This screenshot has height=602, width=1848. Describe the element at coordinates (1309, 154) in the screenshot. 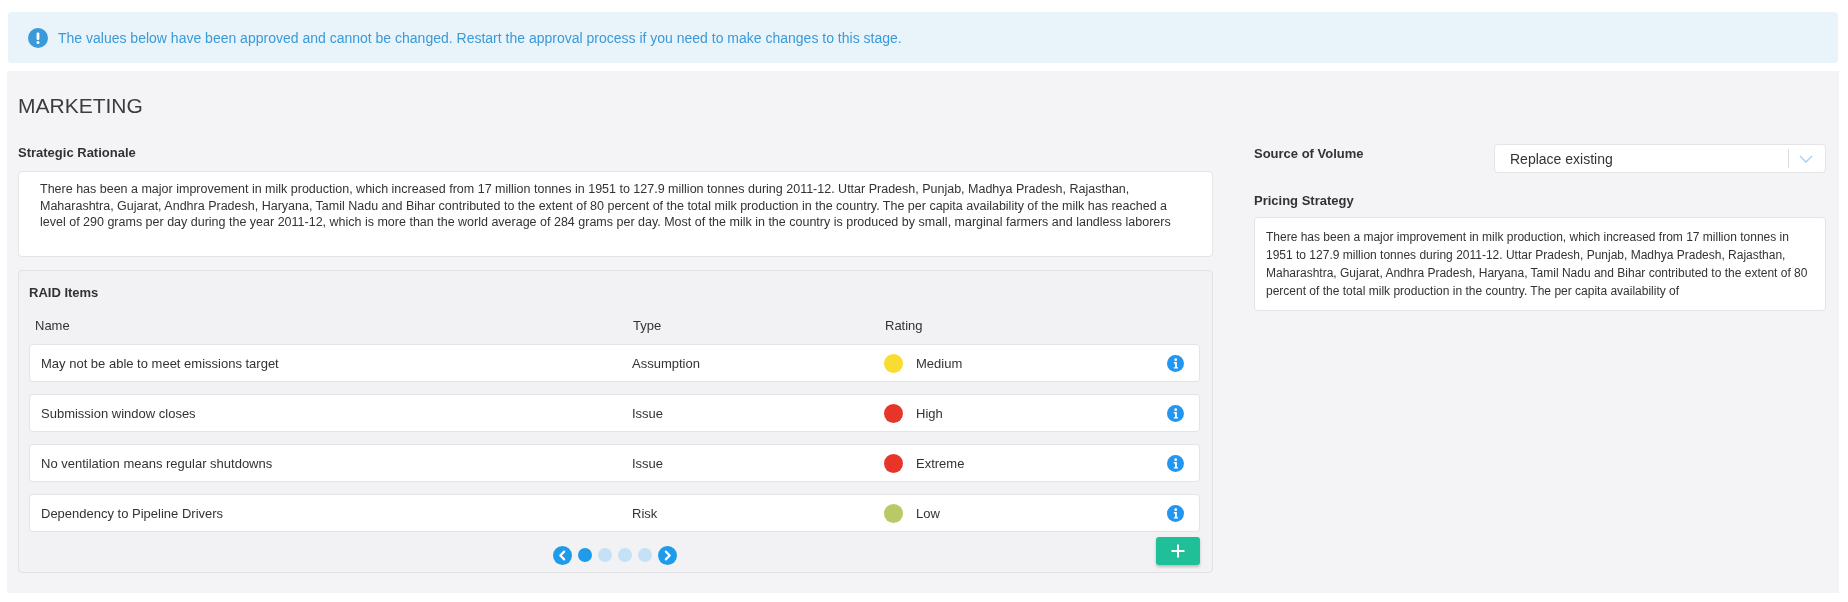

I see `field-label: Source of Volume` at that location.